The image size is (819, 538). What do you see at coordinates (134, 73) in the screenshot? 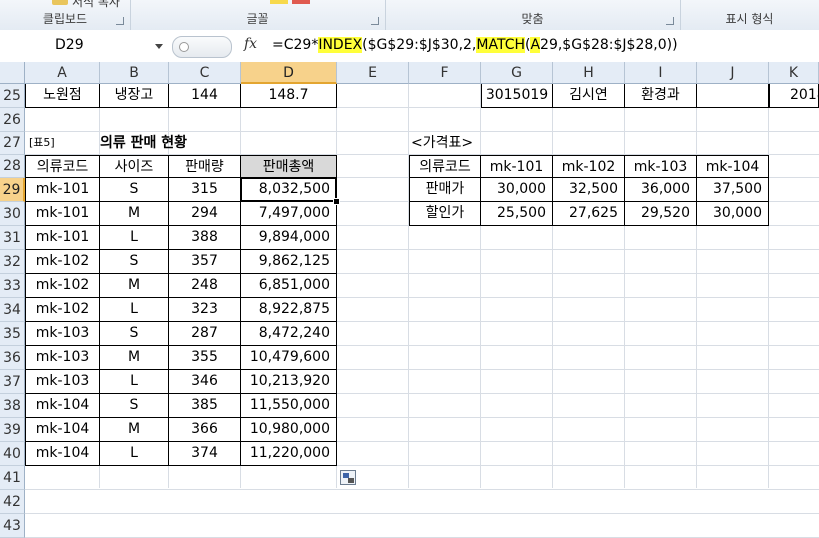
I see `column-header-b: B` at bounding box center [134, 73].